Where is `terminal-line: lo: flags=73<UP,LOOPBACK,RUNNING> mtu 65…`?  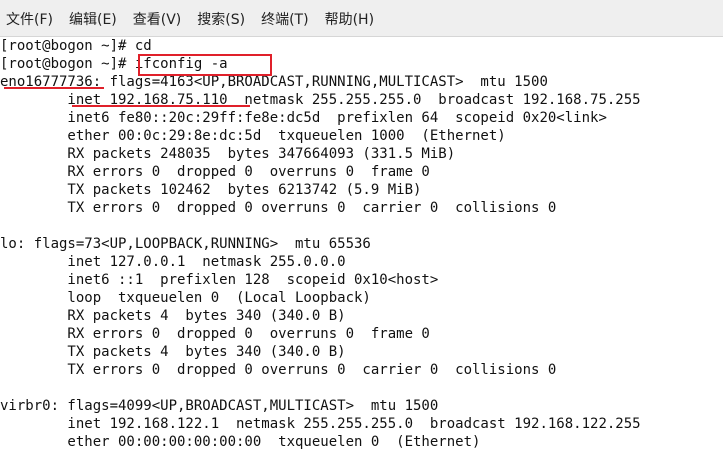 terminal-line: lo: flags=73<UP,LOOPBACK,RUNNING> mtu 65… is located at coordinates (185, 244).